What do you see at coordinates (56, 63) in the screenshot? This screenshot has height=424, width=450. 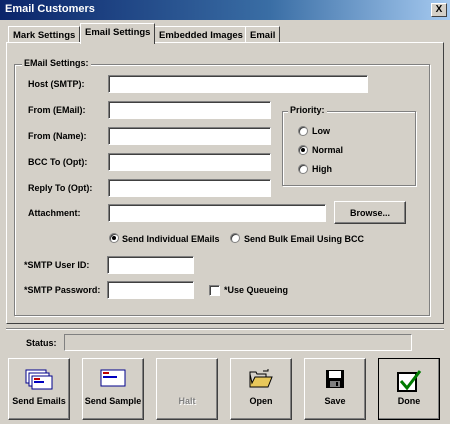 I see `email-settings-group-label: EMail Settings:` at bounding box center [56, 63].